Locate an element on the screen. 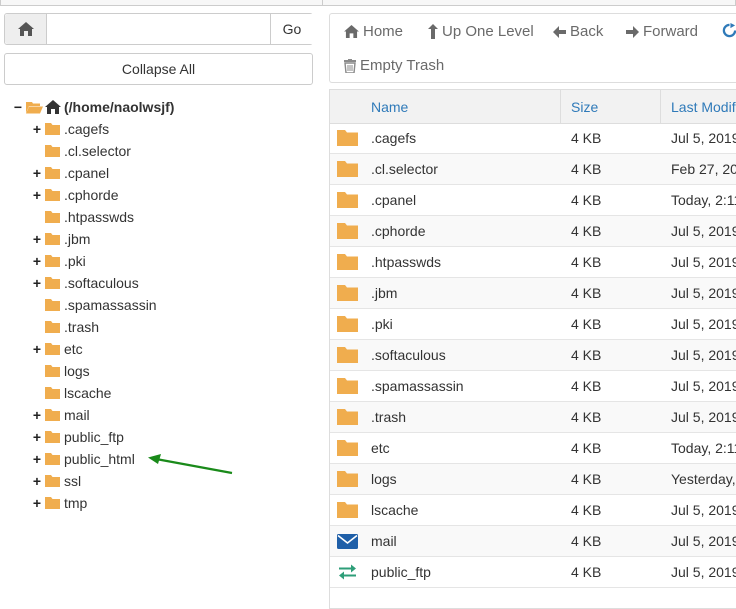 Image resolution: width=736 pixels, height=609 pixels. tree-item-label: public_ftp is located at coordinates (94, 437).